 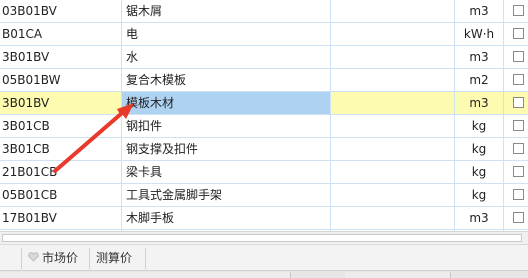 I want to click on table-row: B01CA 电 kW·h, so click(x=264, y=34).